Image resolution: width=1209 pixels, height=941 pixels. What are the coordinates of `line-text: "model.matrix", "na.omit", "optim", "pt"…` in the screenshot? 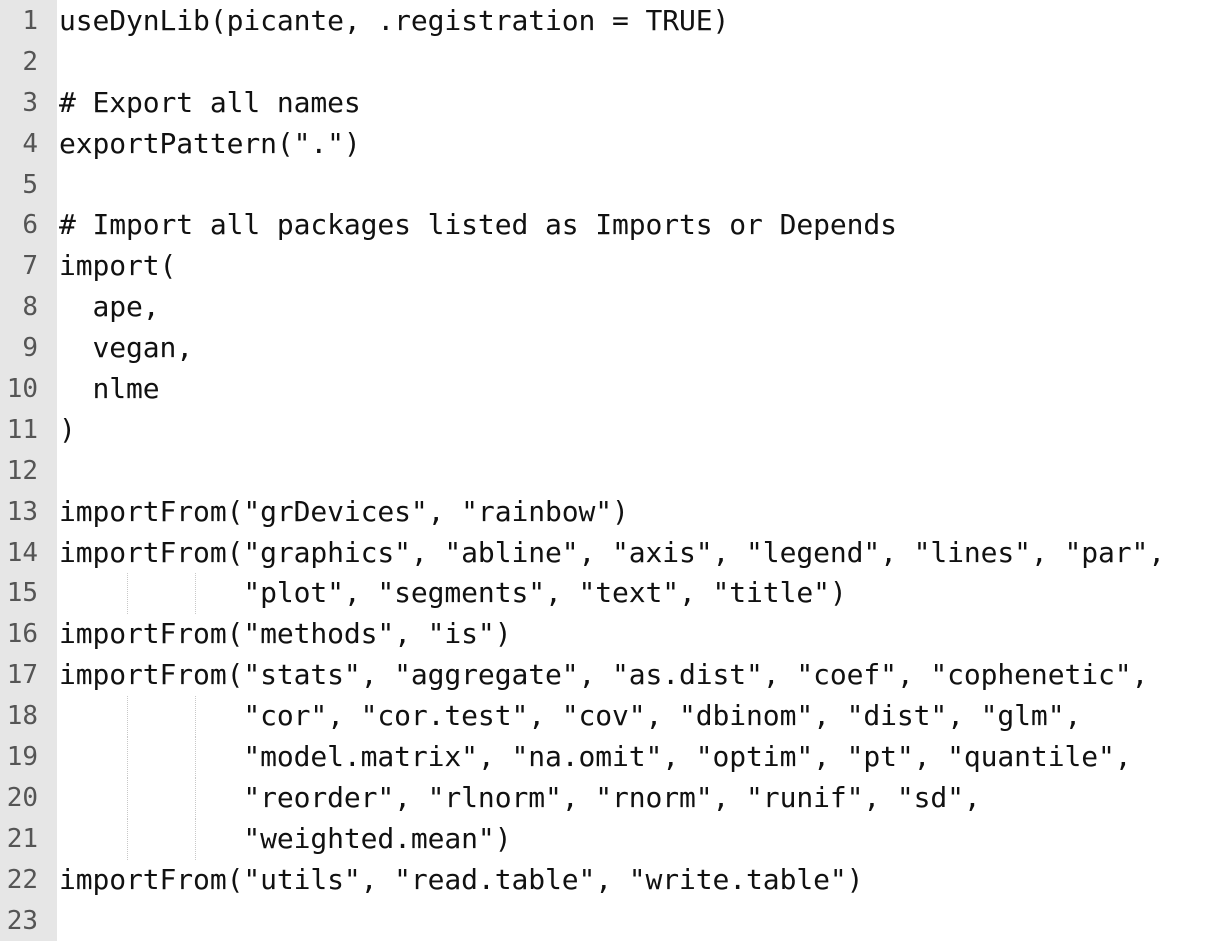 It's located at (595, 757).